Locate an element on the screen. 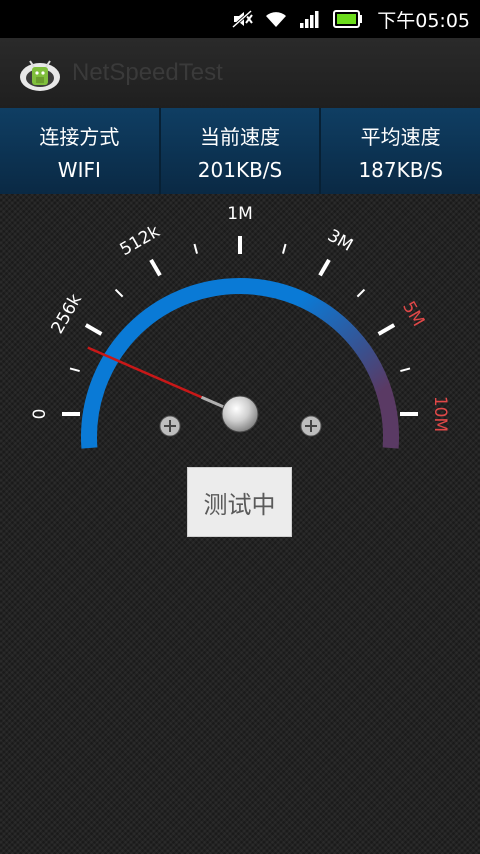  android-robot-icon is located at coordinates (40, 73).